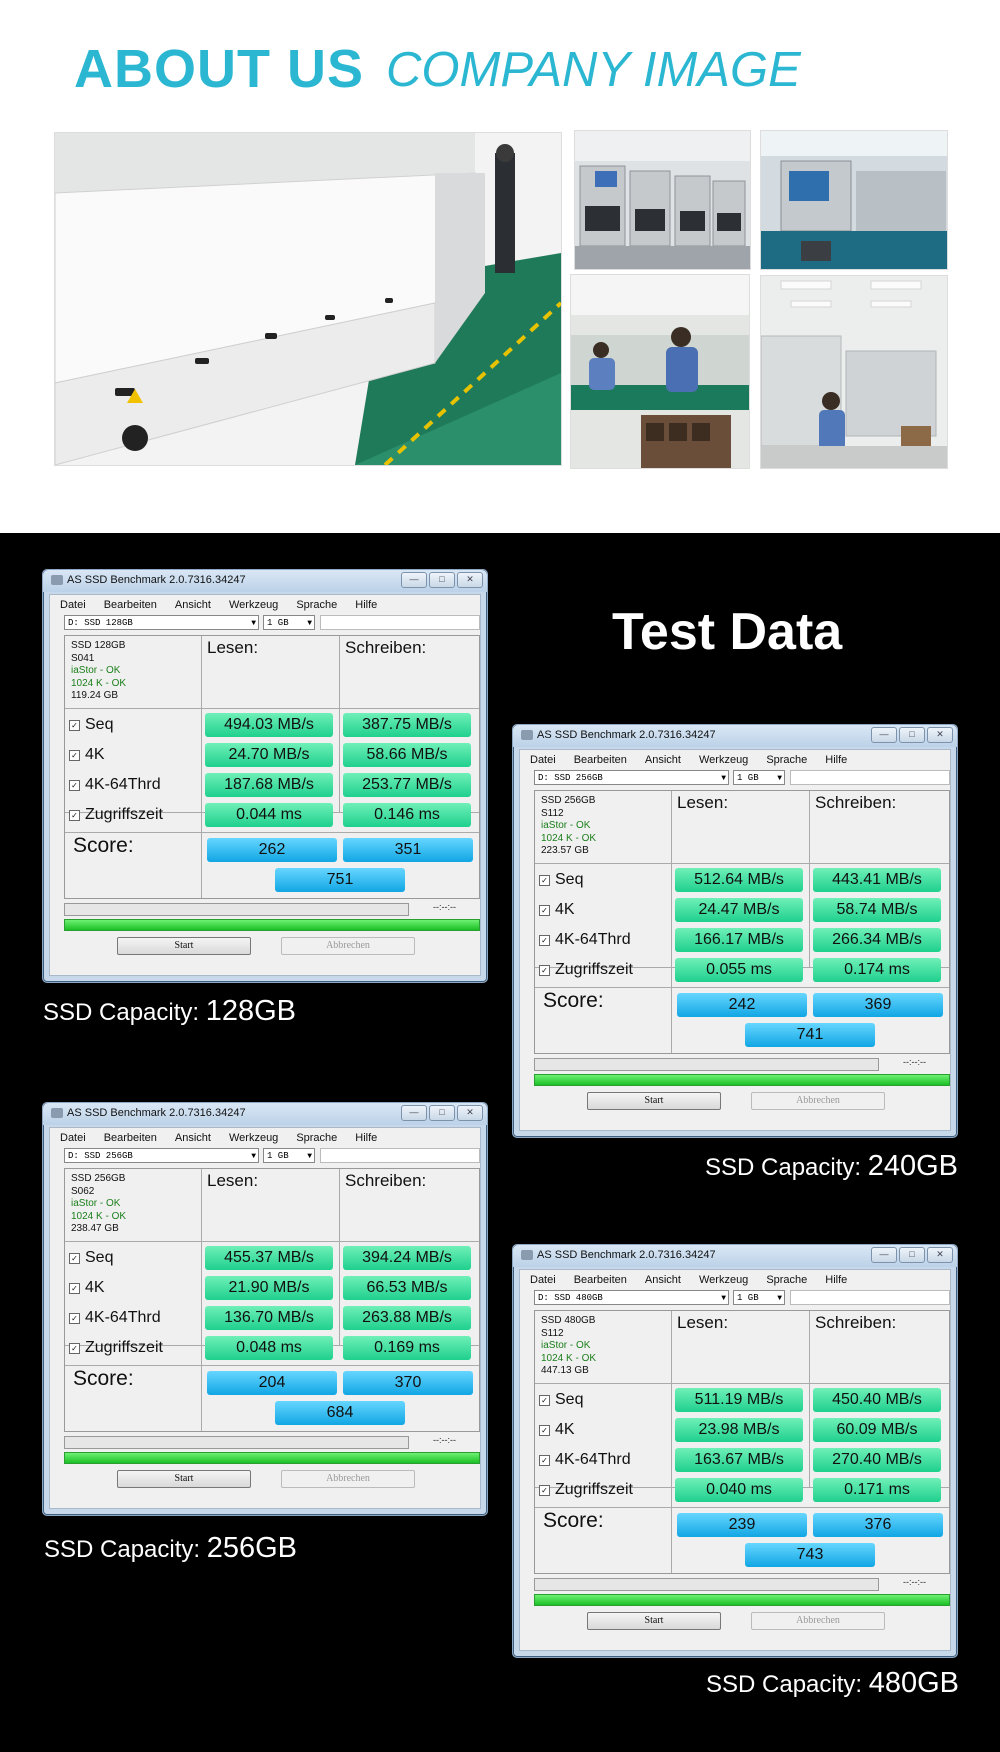 This screenshot has height=1752, width=1000. What do you see at coordinates (386, 1180) in the screenshot?
I see `write-header: Schreiben:` at bounding box center [386, 1180].